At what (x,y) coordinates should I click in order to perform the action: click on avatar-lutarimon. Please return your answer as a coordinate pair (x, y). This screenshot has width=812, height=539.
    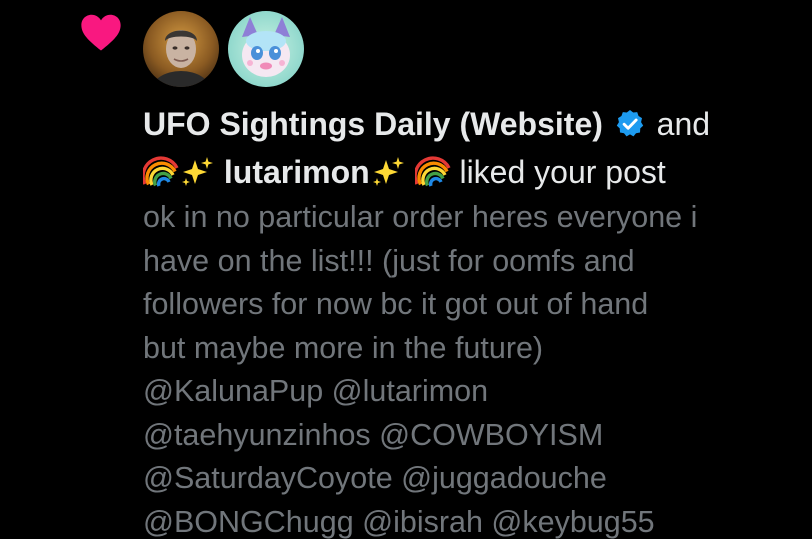
    Looking at the image, I should click on (266, 49).